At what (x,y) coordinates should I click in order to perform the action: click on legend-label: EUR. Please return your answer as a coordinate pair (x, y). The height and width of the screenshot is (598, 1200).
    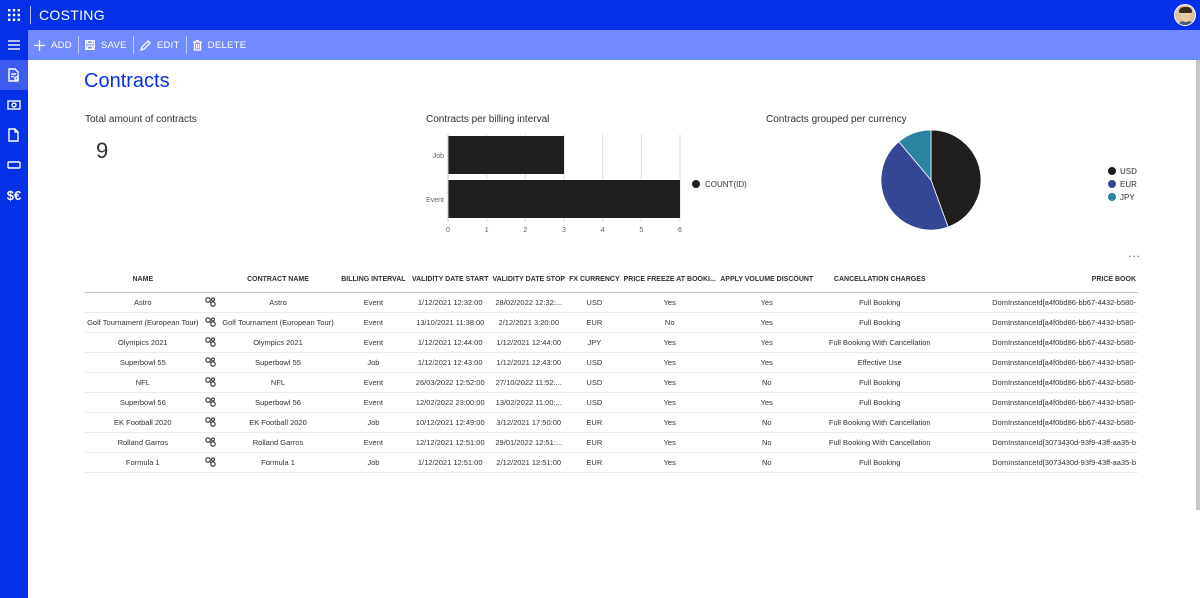
    Looking at the image, I should click on (1128, 184).